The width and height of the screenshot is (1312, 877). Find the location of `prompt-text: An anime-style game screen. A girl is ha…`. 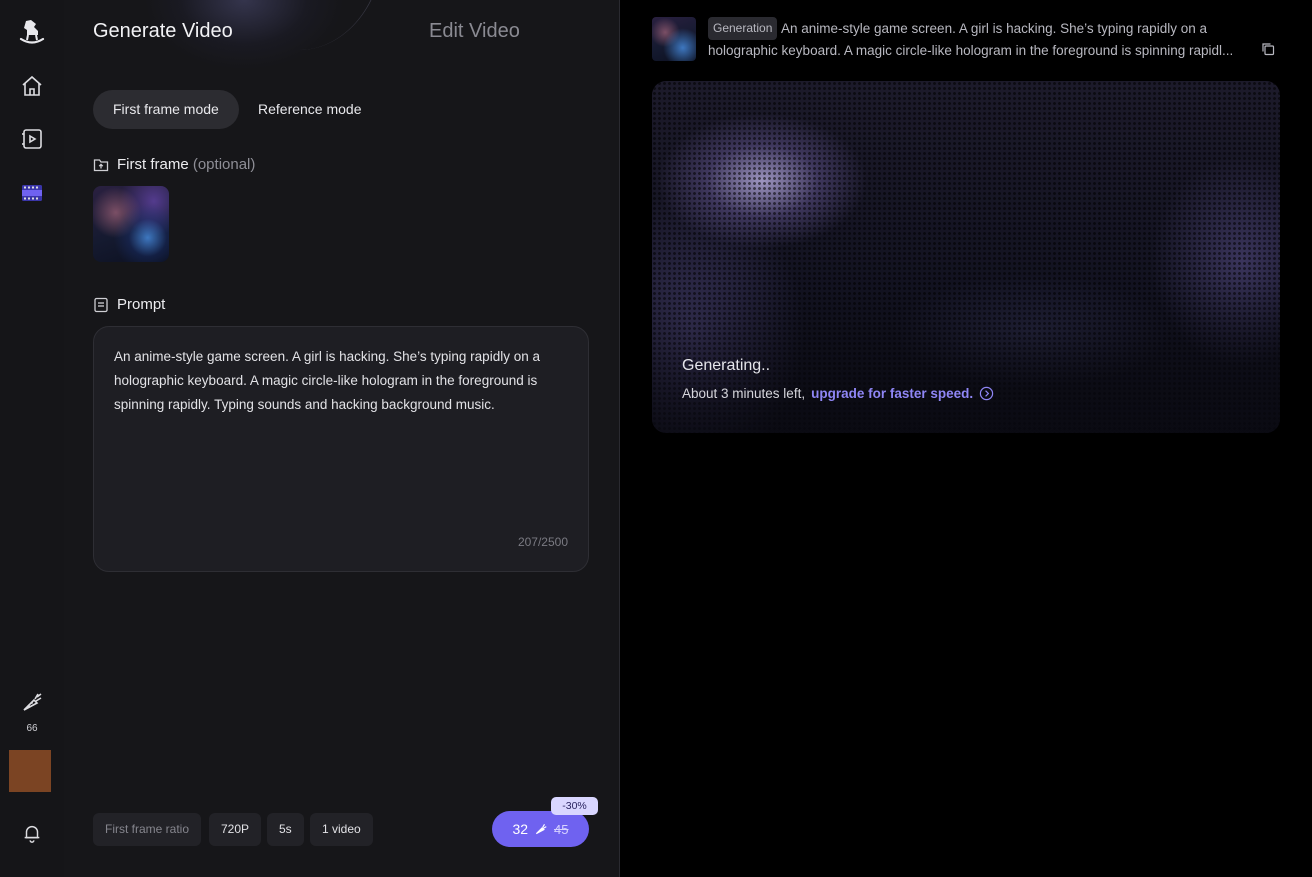

prompt-text: An anime-style game screen. A girl is ha… is located at coordinates (342, 381).